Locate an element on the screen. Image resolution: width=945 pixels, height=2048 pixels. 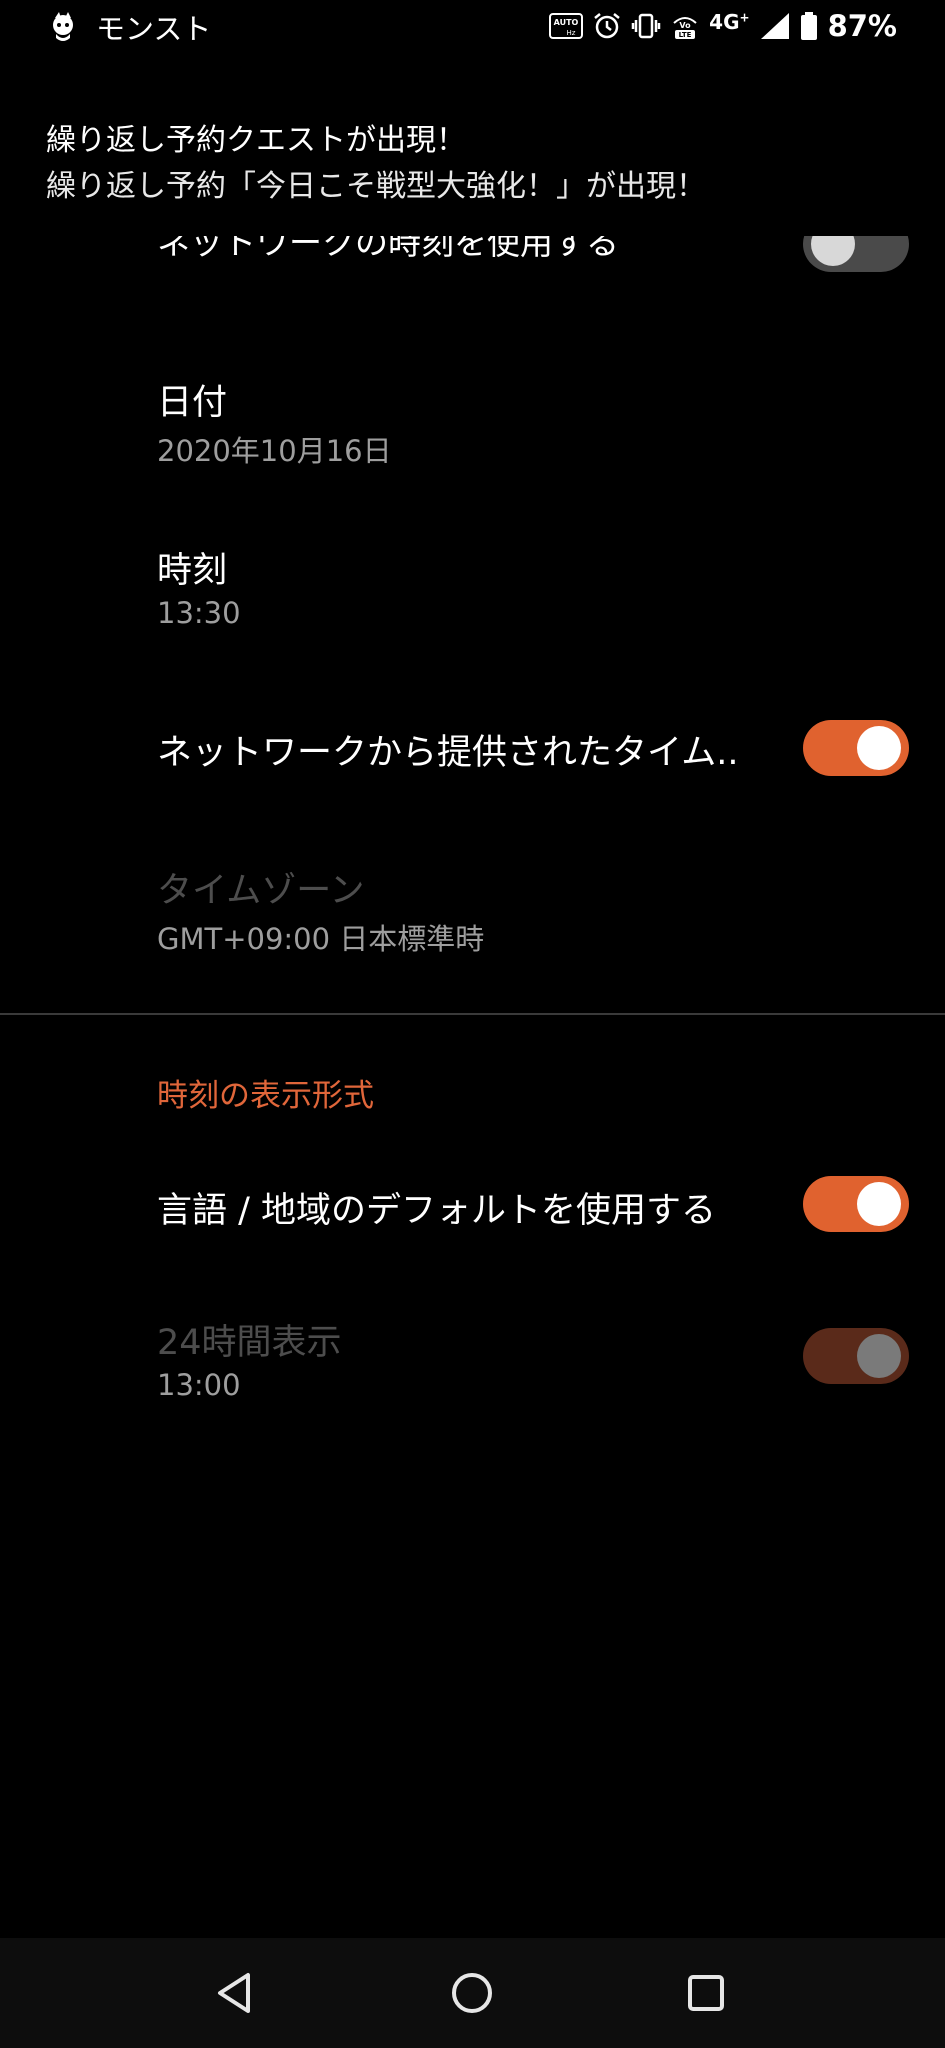
24-hour-toggle is located at coordinates (856, 1356).